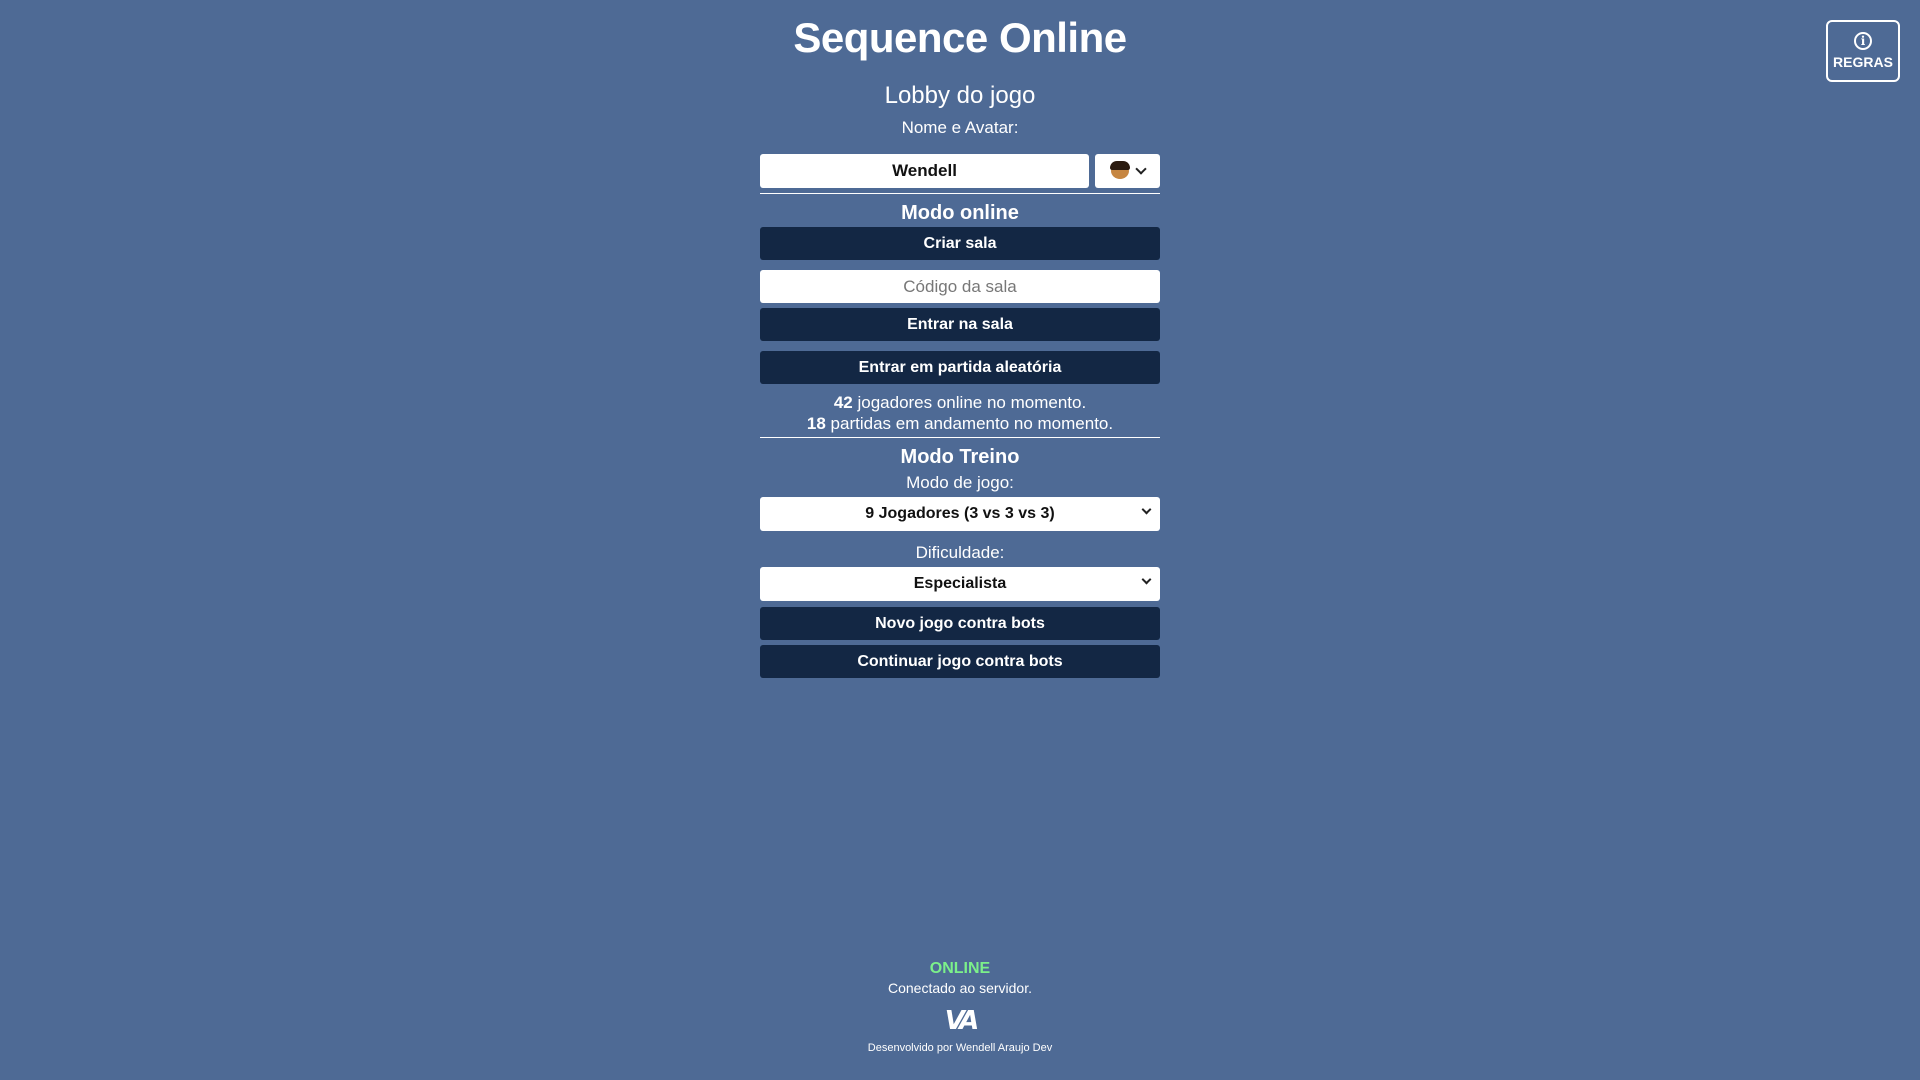 The height and width of the screenshot is (1080, 1920). What do you see at coordinates (960, 552) in the screenshot?
I see `difficulty-label: Dificuldade:` at bounding box center [960, 552].